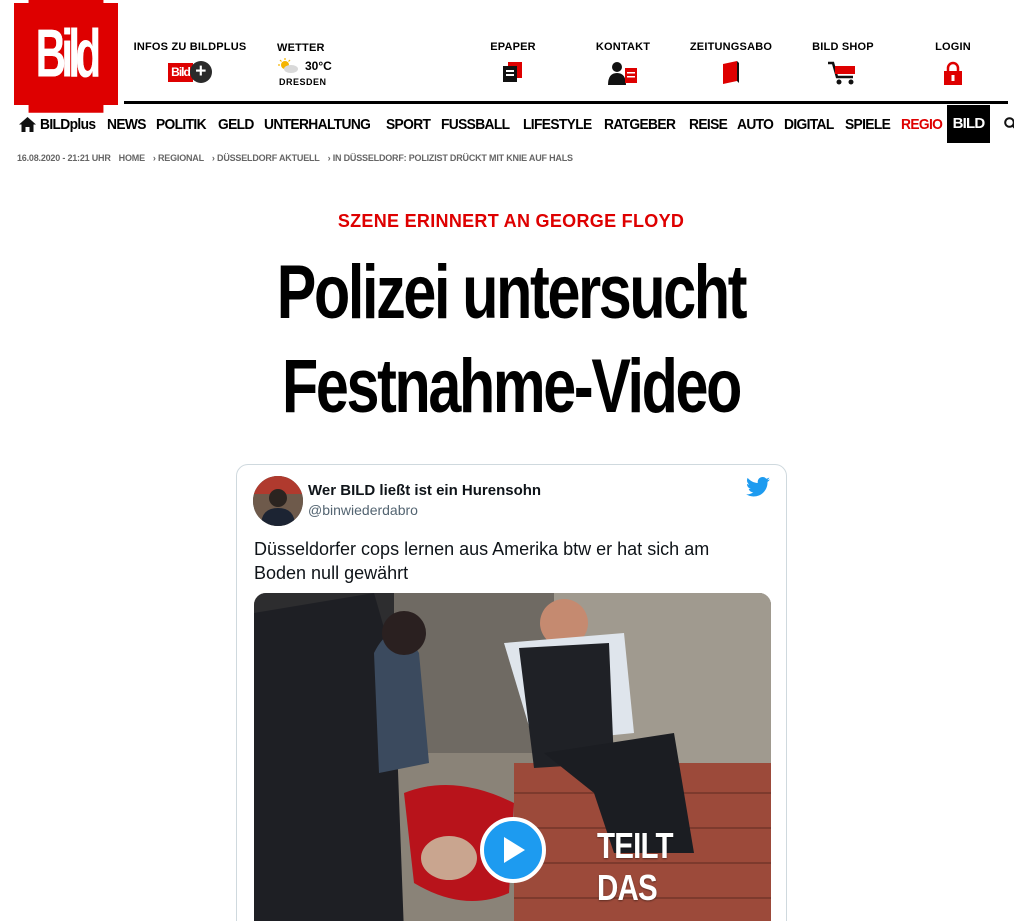 Image resolution: width=1014 pixels, height=921 pixels. I want to click on bild-logo-text: Bild, so click(66, 56).